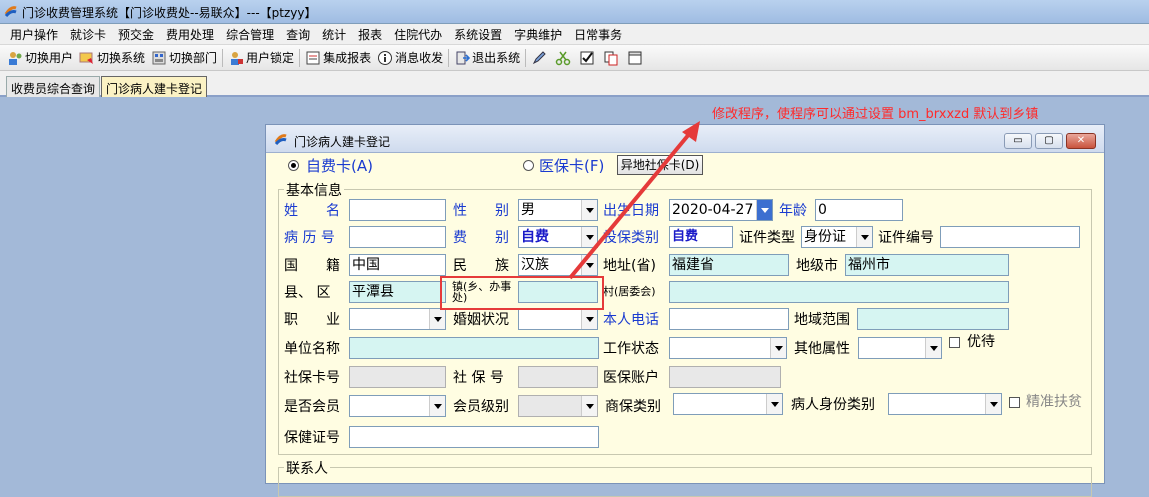 Image resolution: width=1149 pixels, height=497 pixels. I want to click on integrated-report-button: 集成报表, so click(338, 57).